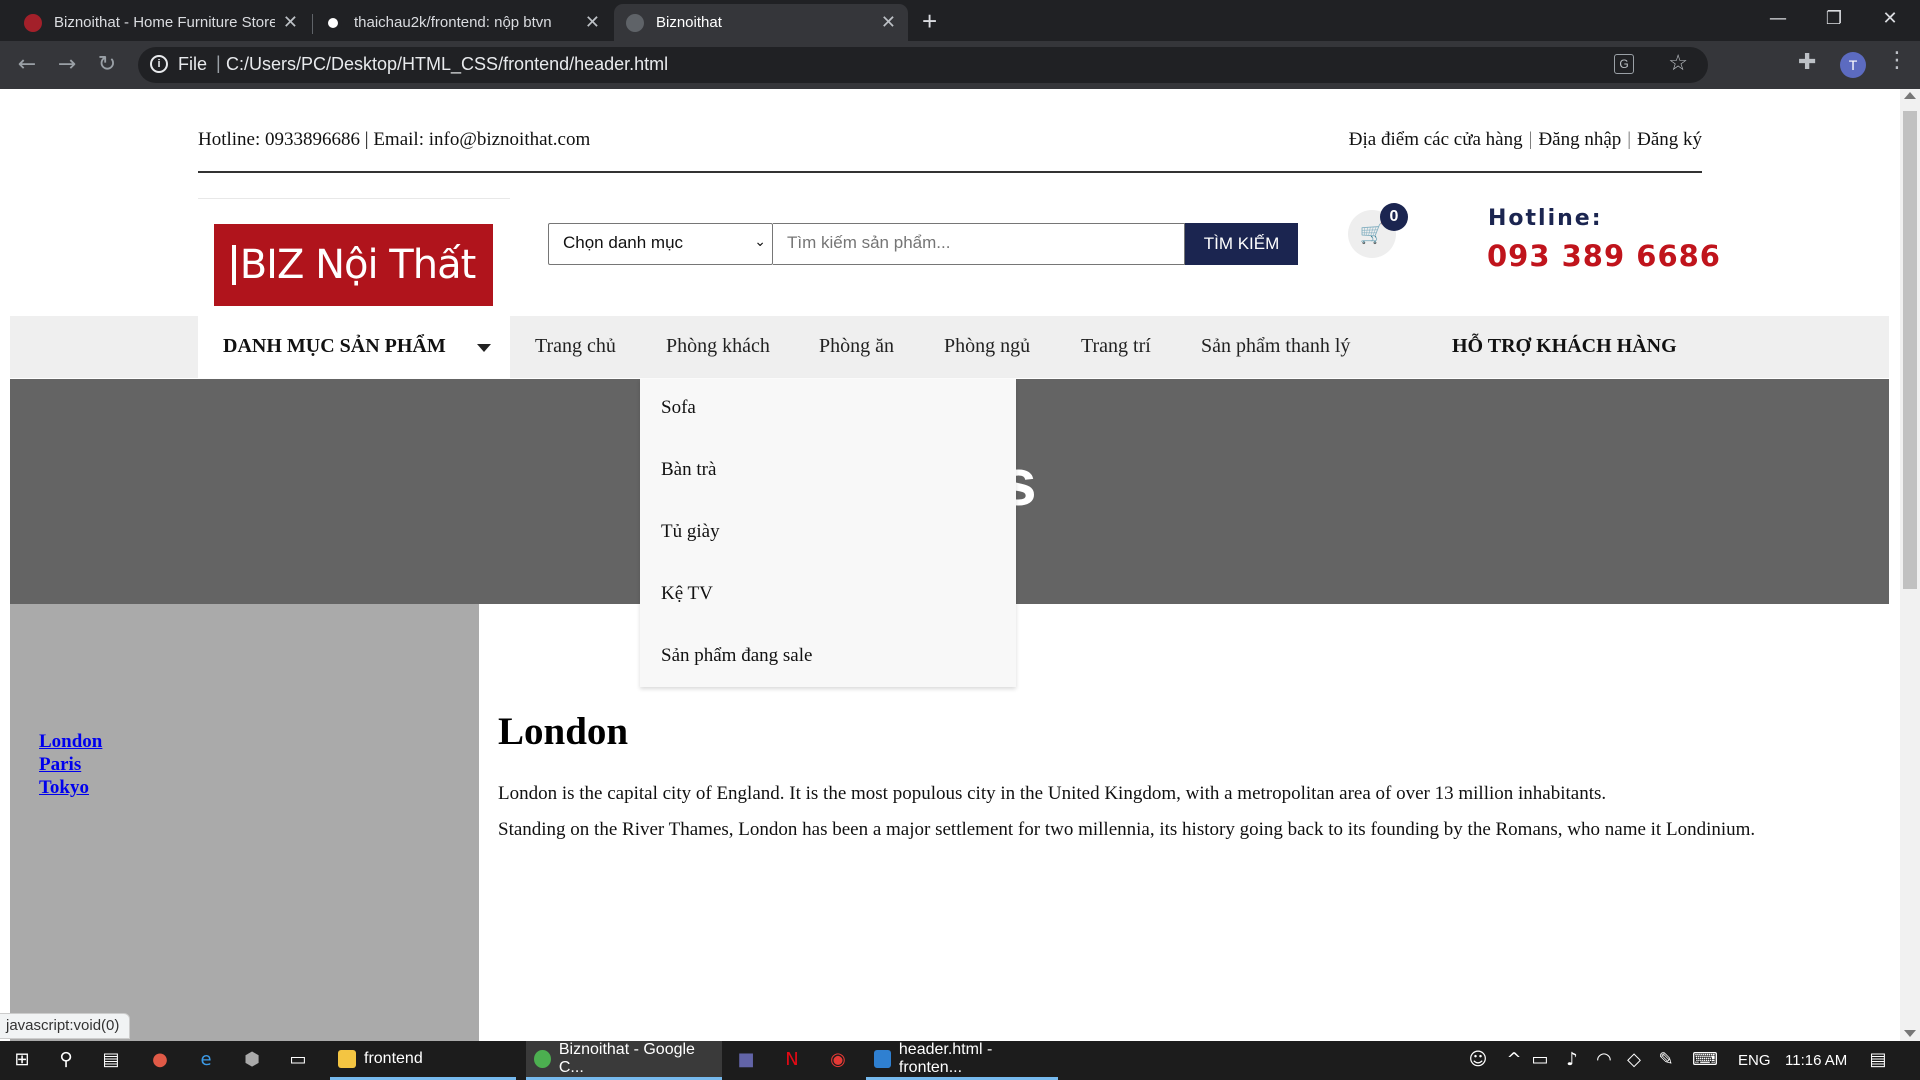 The height and width of the screenshot is (1080, 1920). I want to click on pinned-app-icon: ◉, so click(838, 1061).